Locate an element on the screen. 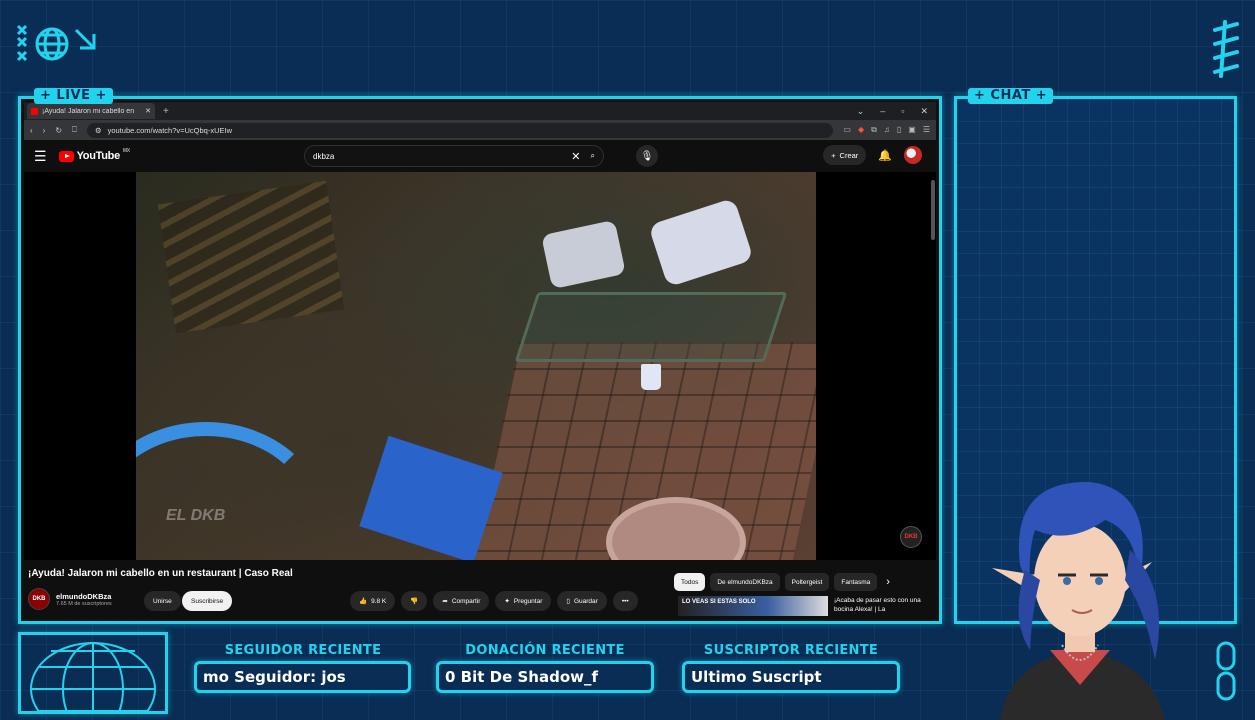  tab-list-icon: ⌄ is located at coordinates (861, 111).